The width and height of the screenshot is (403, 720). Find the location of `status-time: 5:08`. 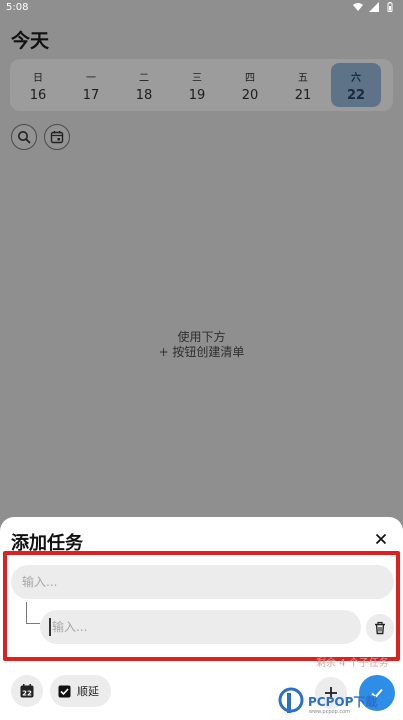

status-time: 5:08 is located at coordinates (17, 7).